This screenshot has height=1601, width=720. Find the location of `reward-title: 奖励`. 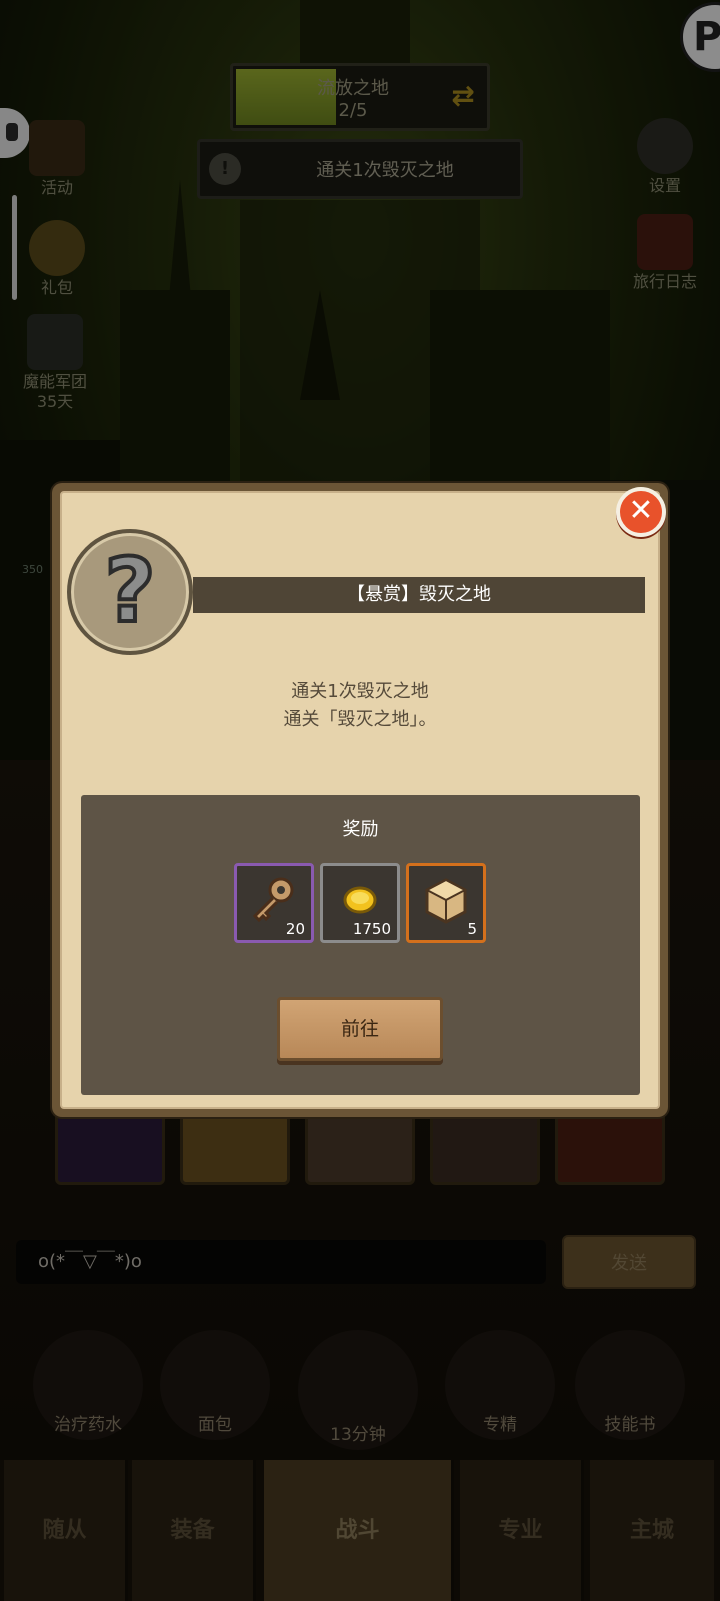

reward-title: 奖励 is located at coordinates (360, 829).